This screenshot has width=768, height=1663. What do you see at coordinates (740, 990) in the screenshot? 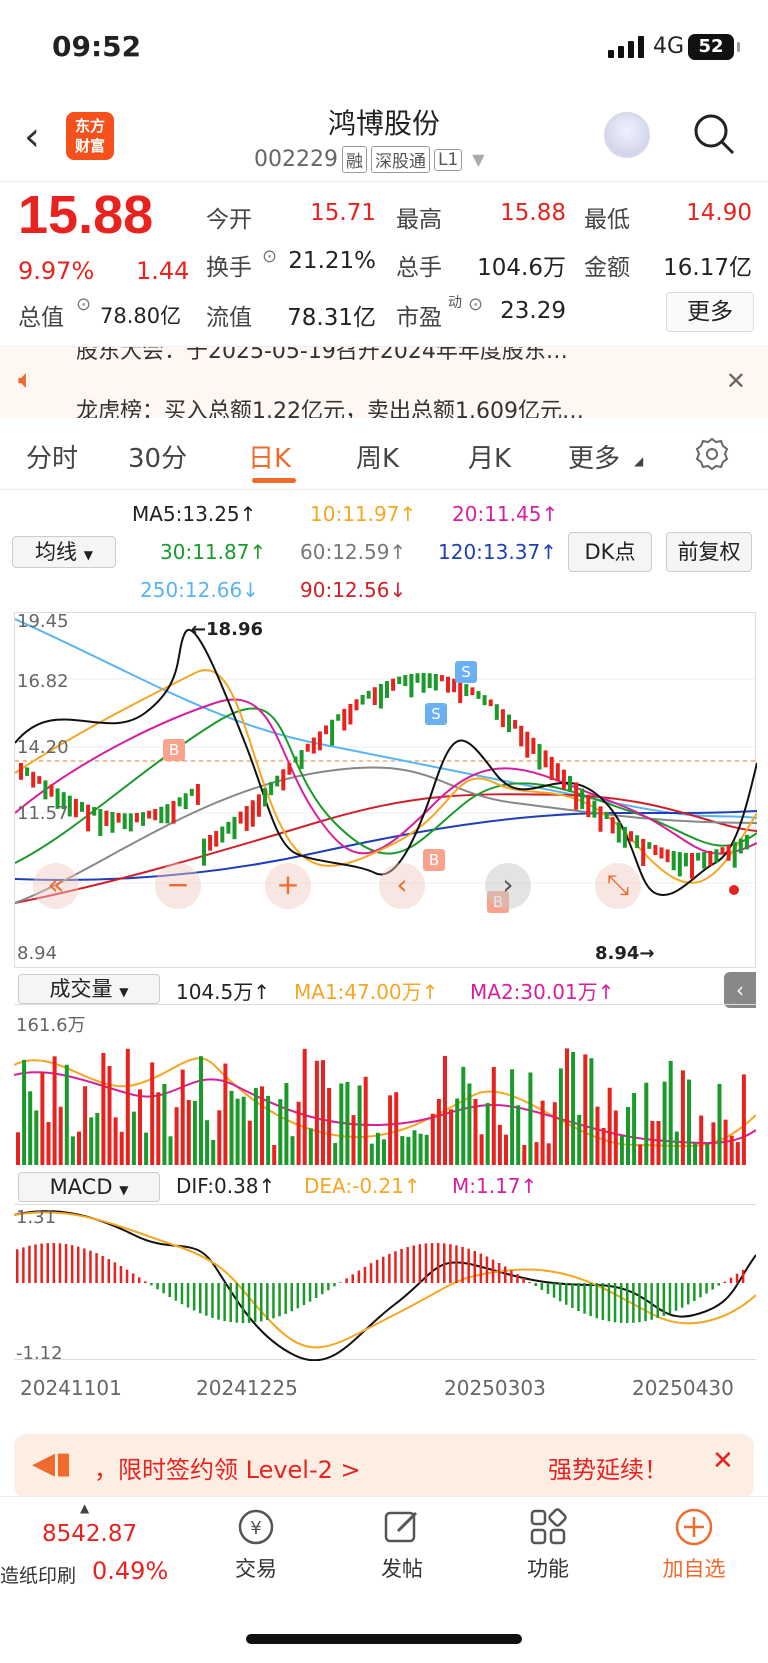
I see `collapse-panel-button: ‹` at bounding box center [740, 990].